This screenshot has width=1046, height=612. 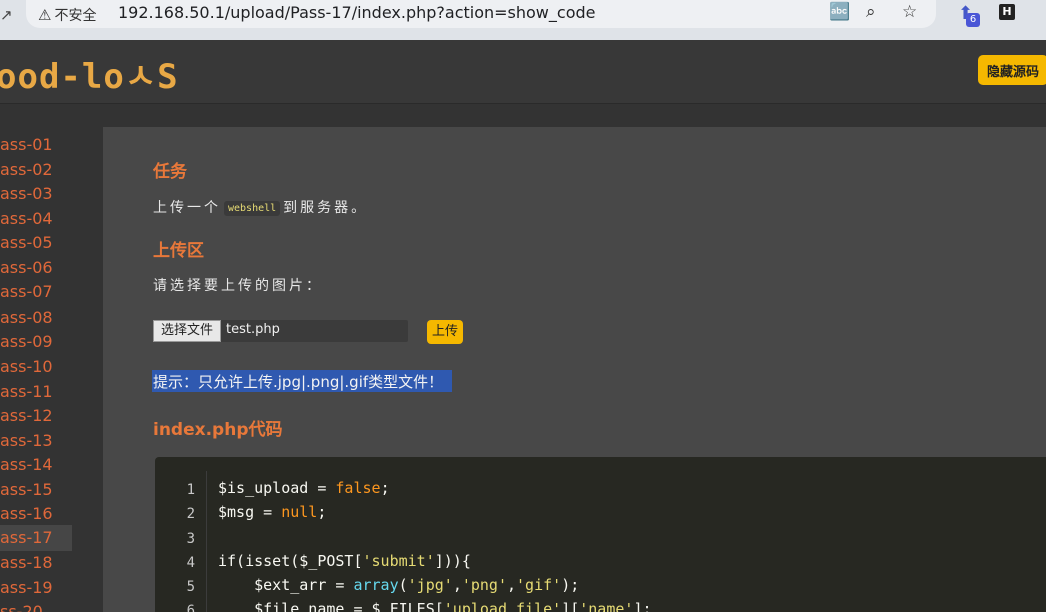 I want to click on code-token: $is_upload, so click(x=263, y=488).